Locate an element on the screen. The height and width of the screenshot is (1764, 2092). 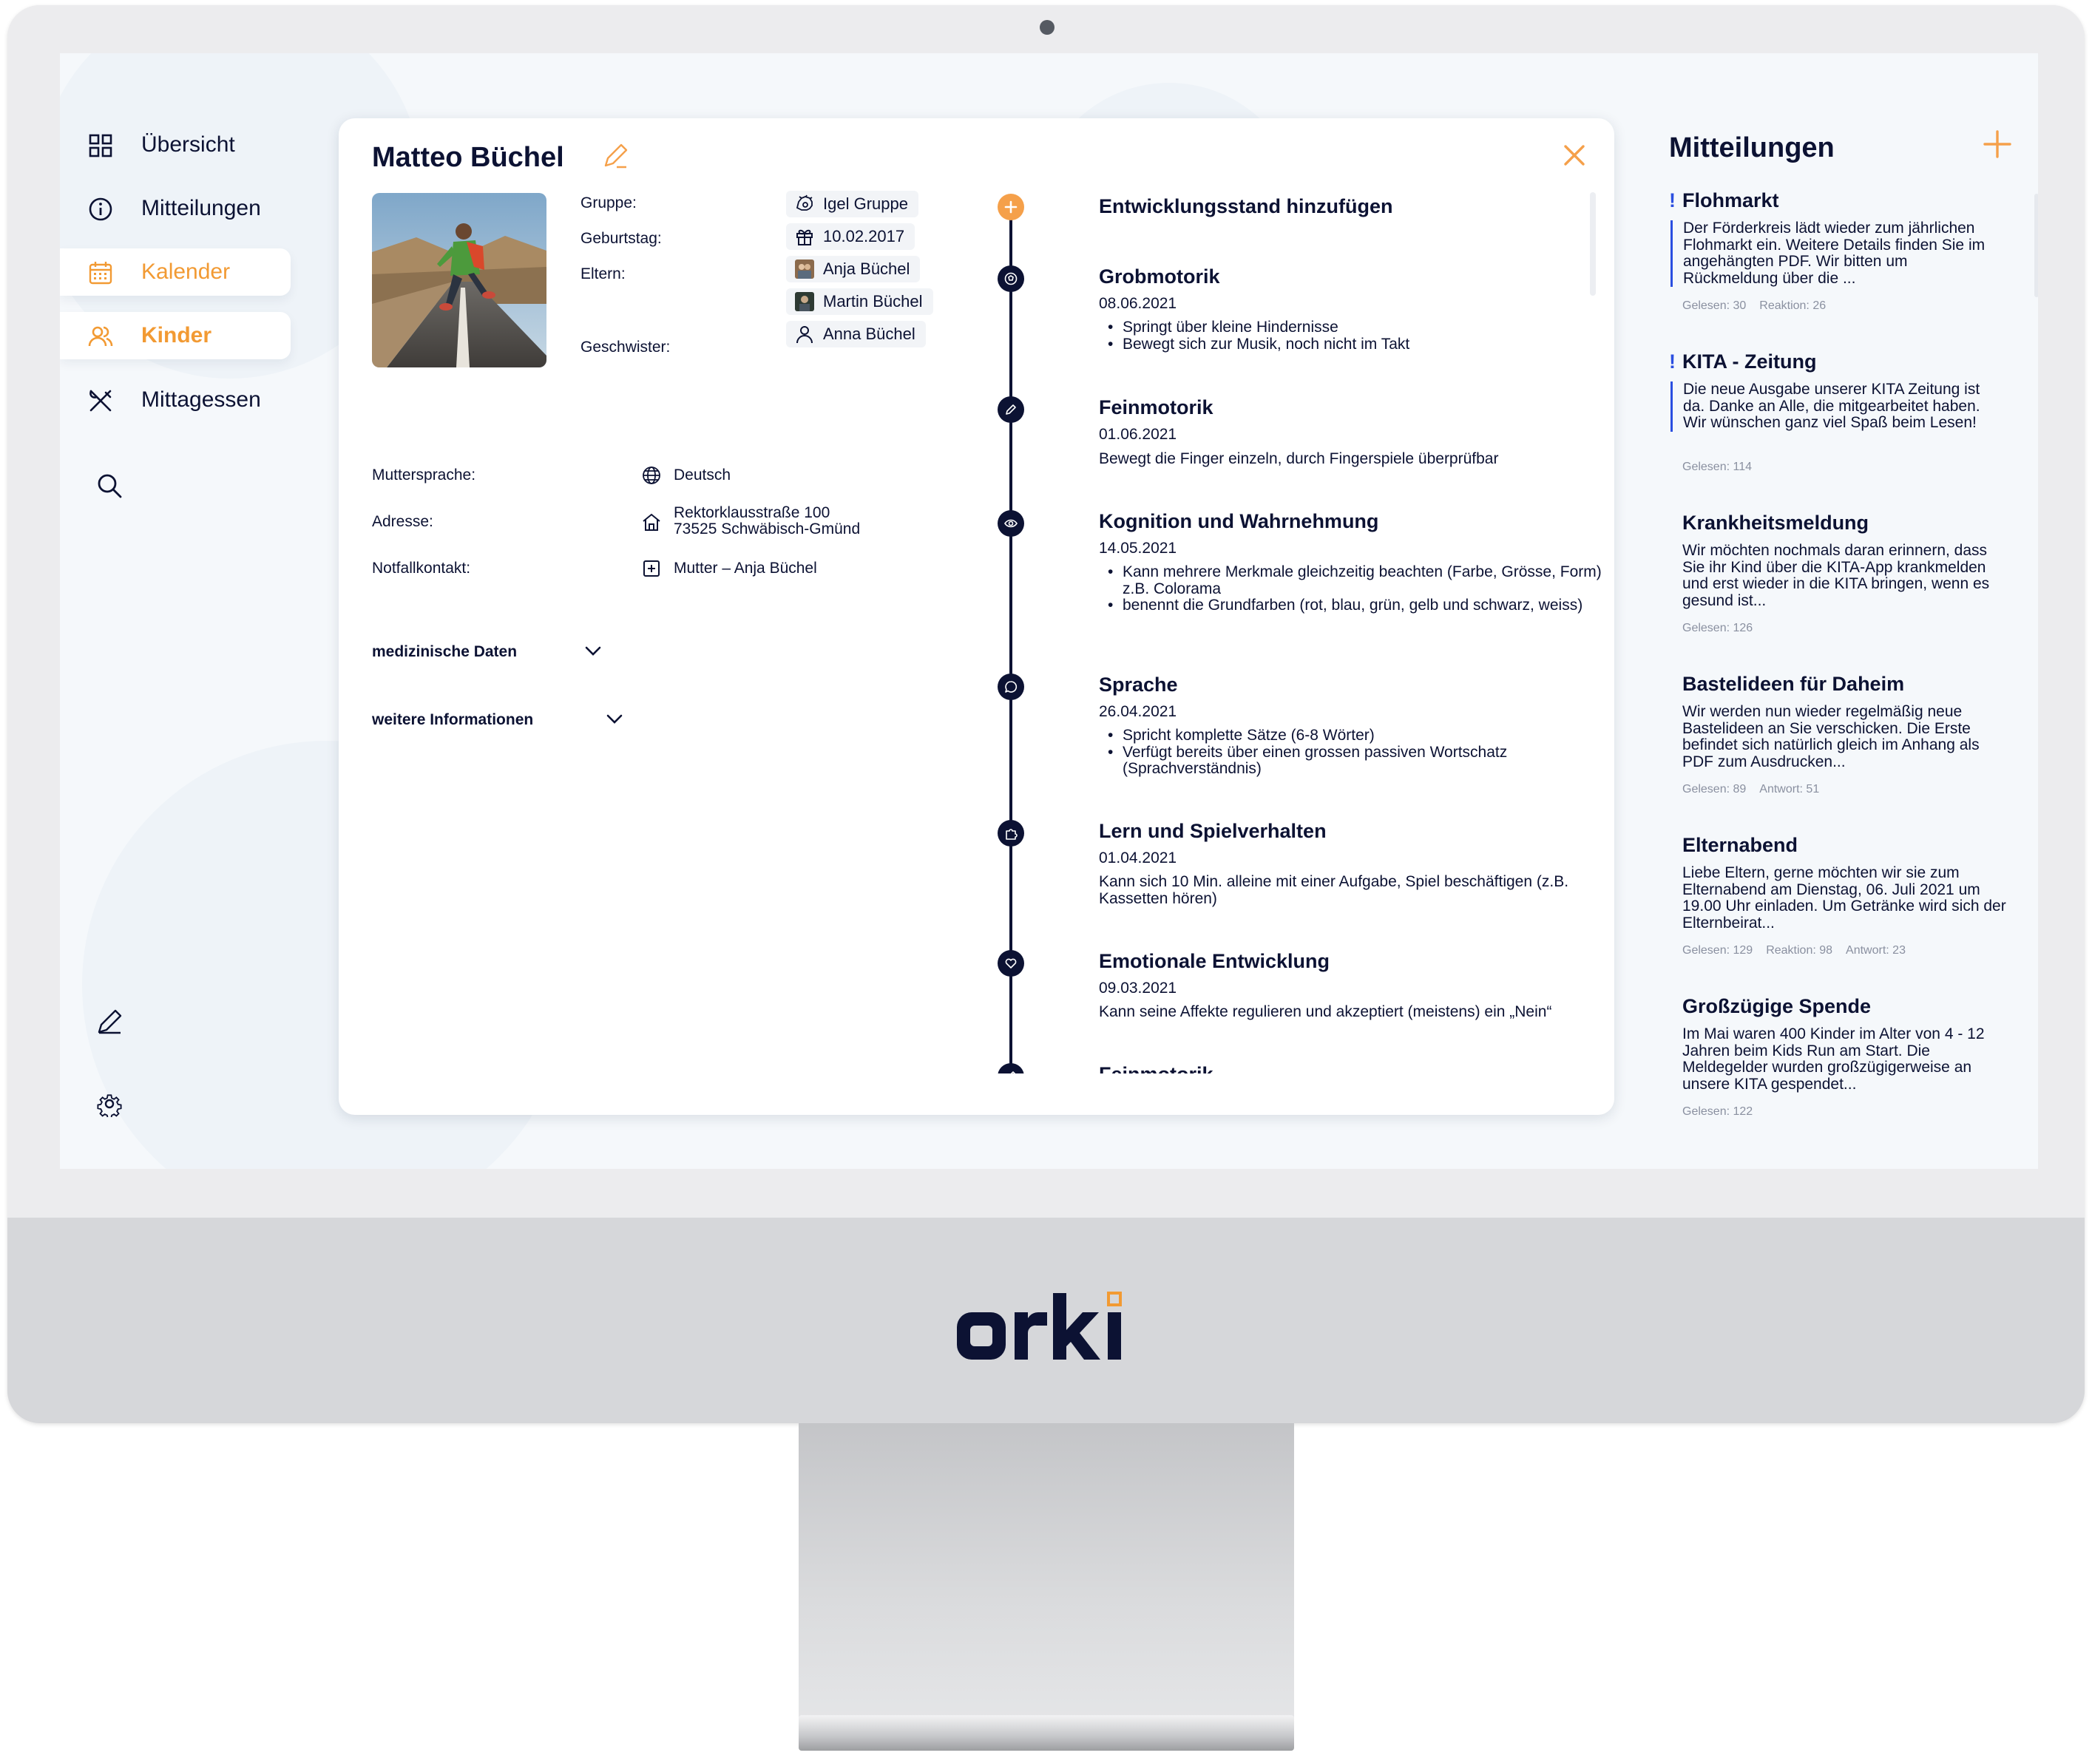
nav-item-label: Kalender is located at coordinates (186, 271).